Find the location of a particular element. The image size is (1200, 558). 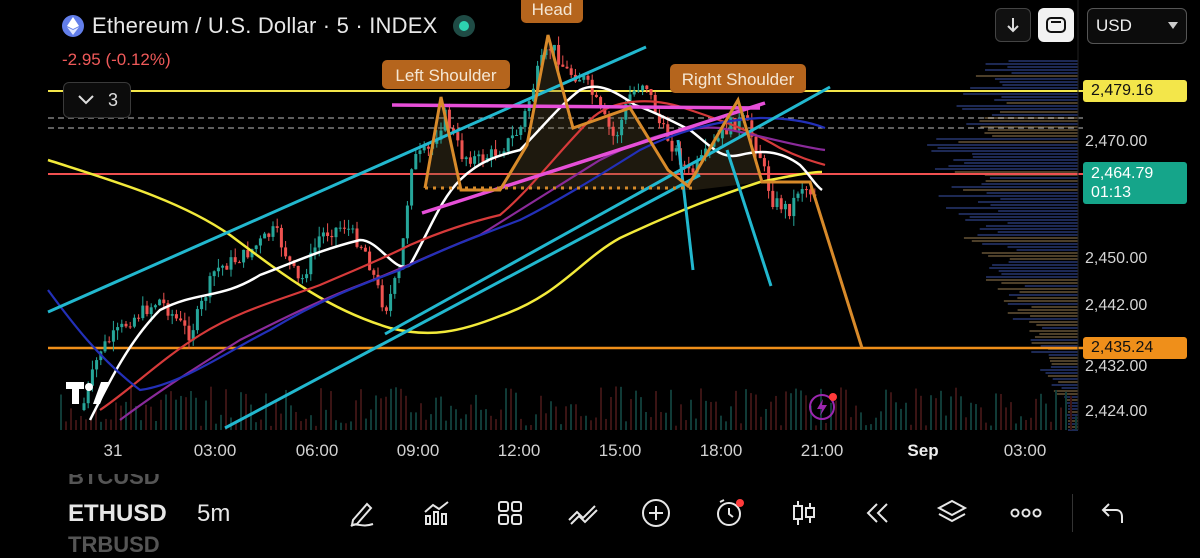

pencil-icon is located at coordinates (362, 513).